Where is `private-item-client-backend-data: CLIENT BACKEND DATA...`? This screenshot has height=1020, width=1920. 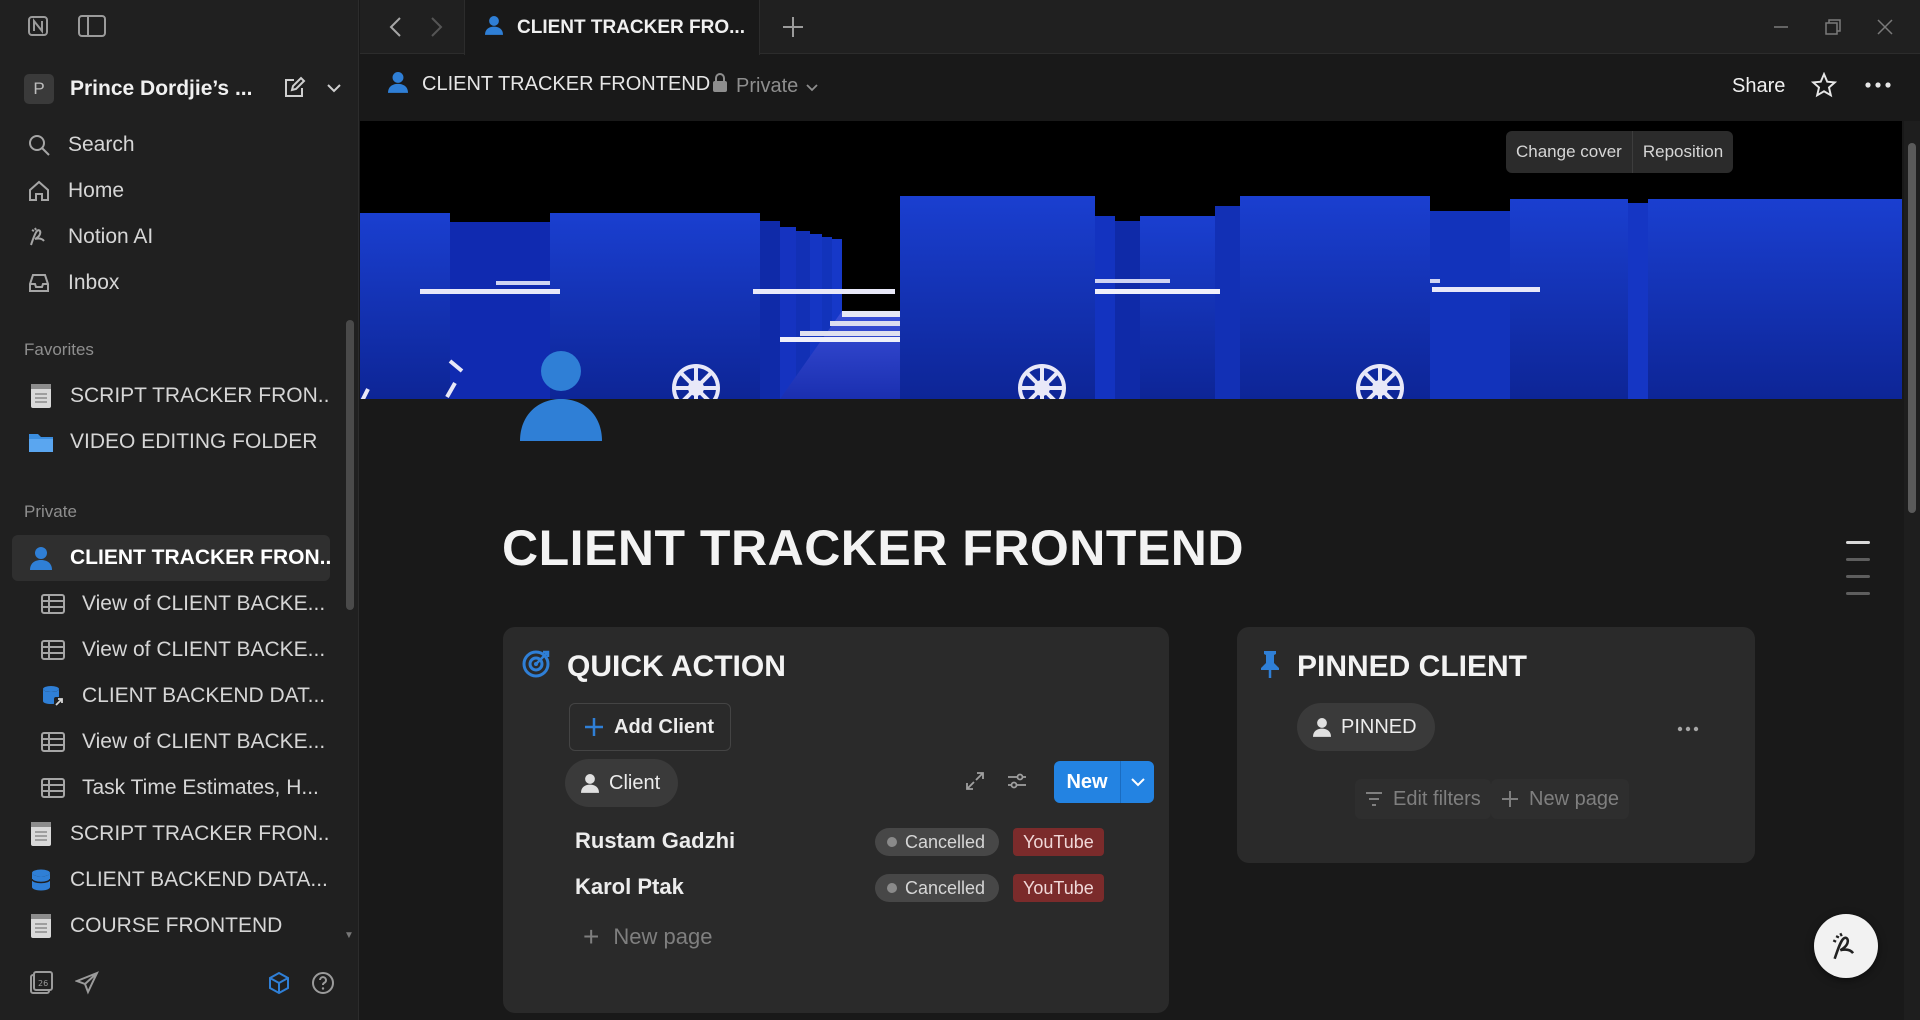
private-item-client-backend-data: CLIENT BACKEND DATA... is located at coordinates (171, 880).